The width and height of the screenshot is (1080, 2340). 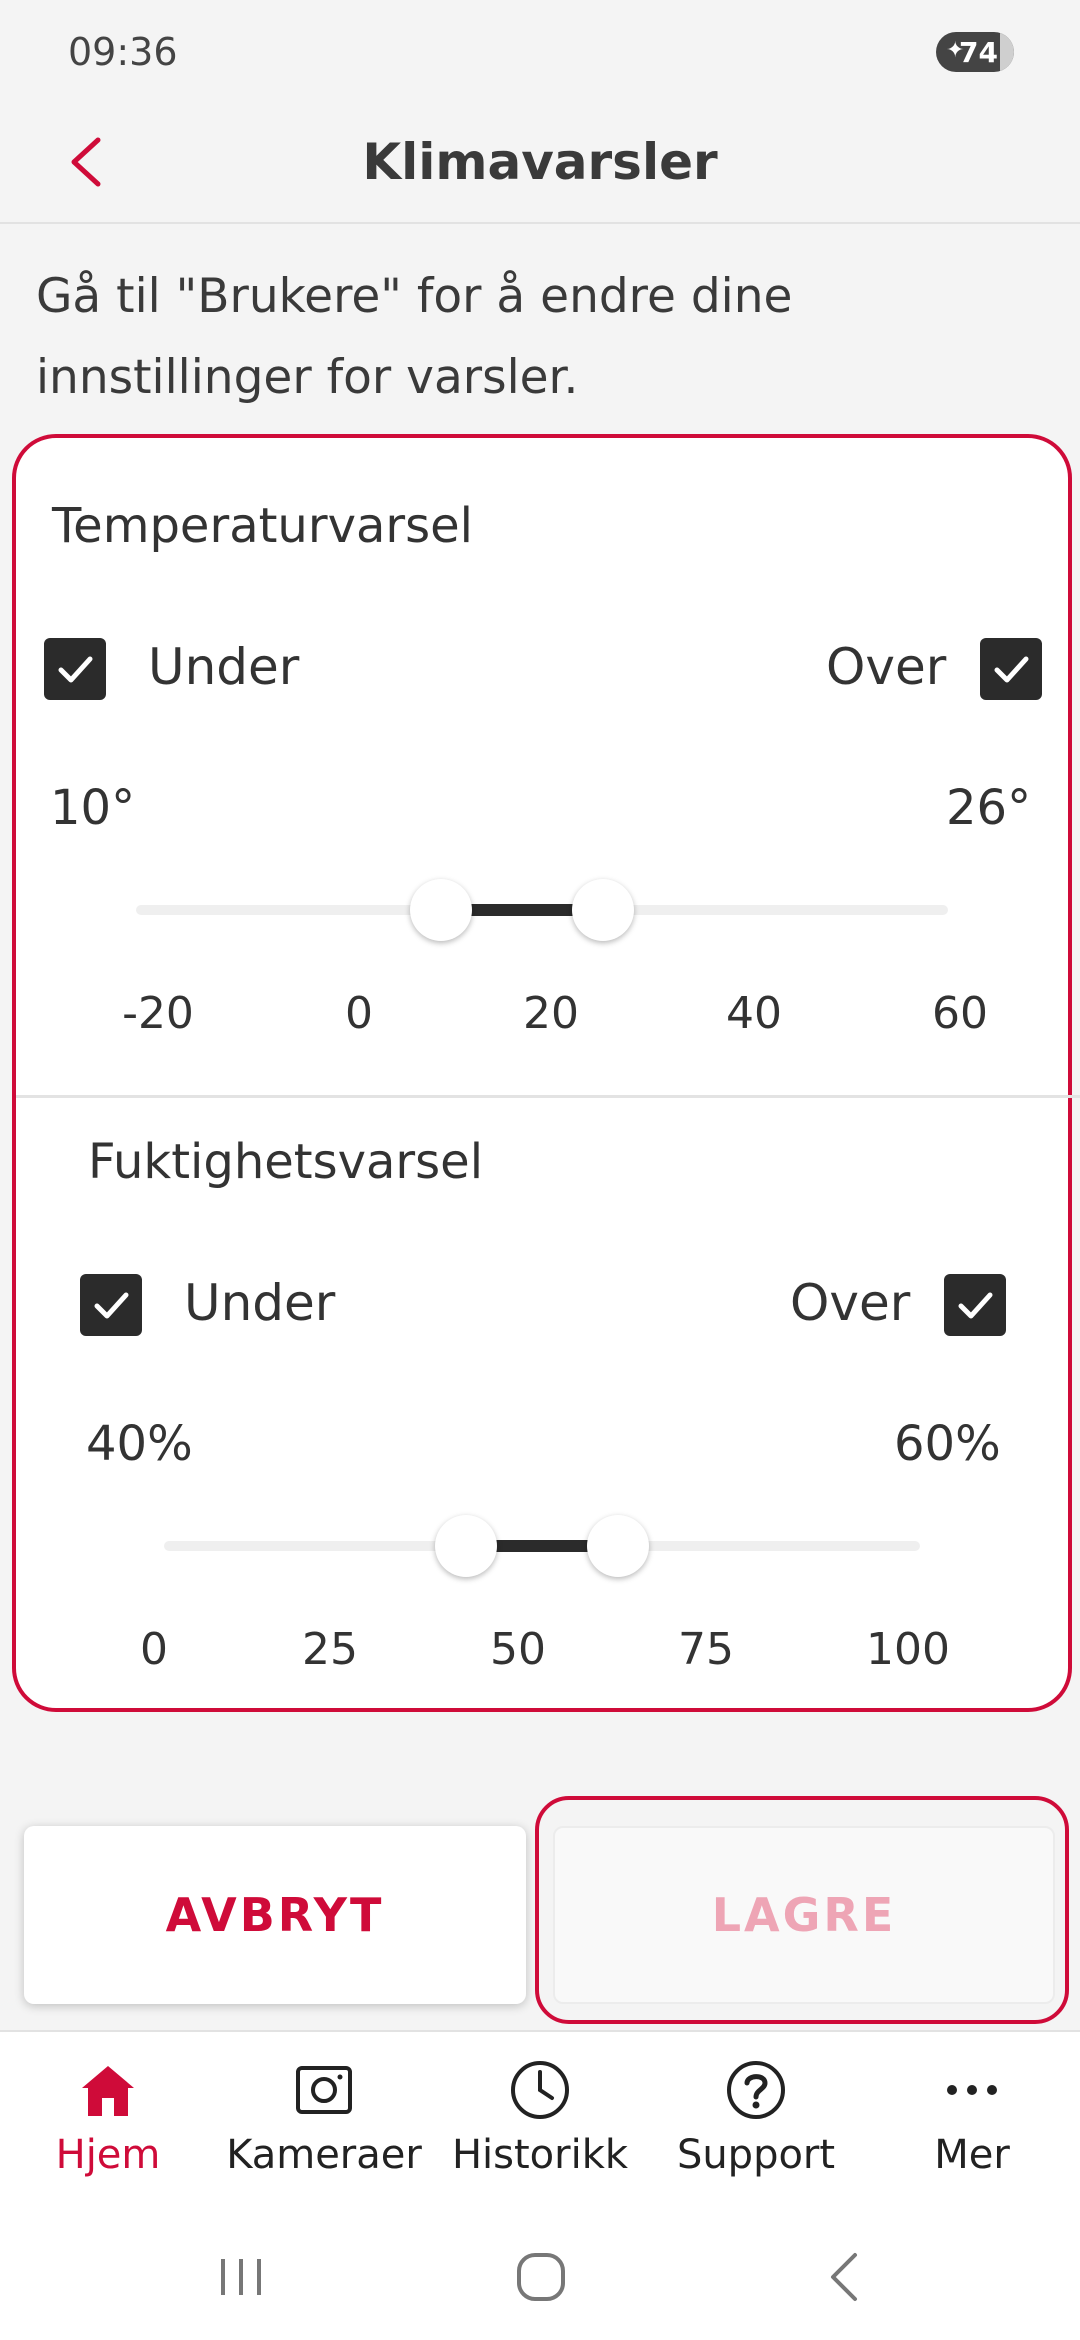 What do you see at coordinates (551, 1013) in the screenshot?
I see `temperature-tick: 20` at bounding box center [551, 1013].